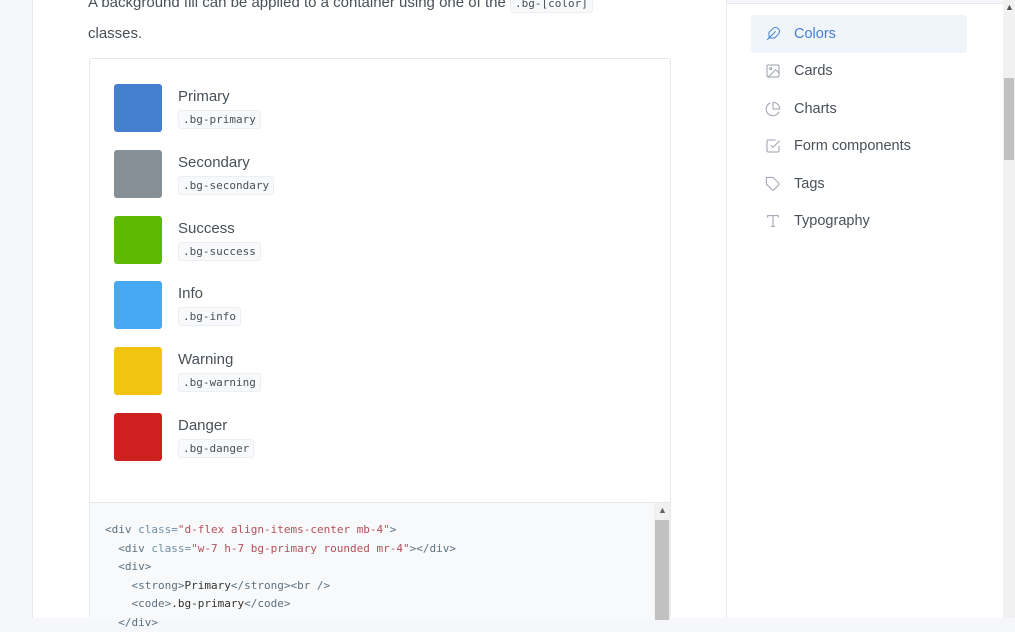 The height and width of the screenshot is (632, 1015). I want to click on sidebar-item-label: Tags, so click(809, 183).